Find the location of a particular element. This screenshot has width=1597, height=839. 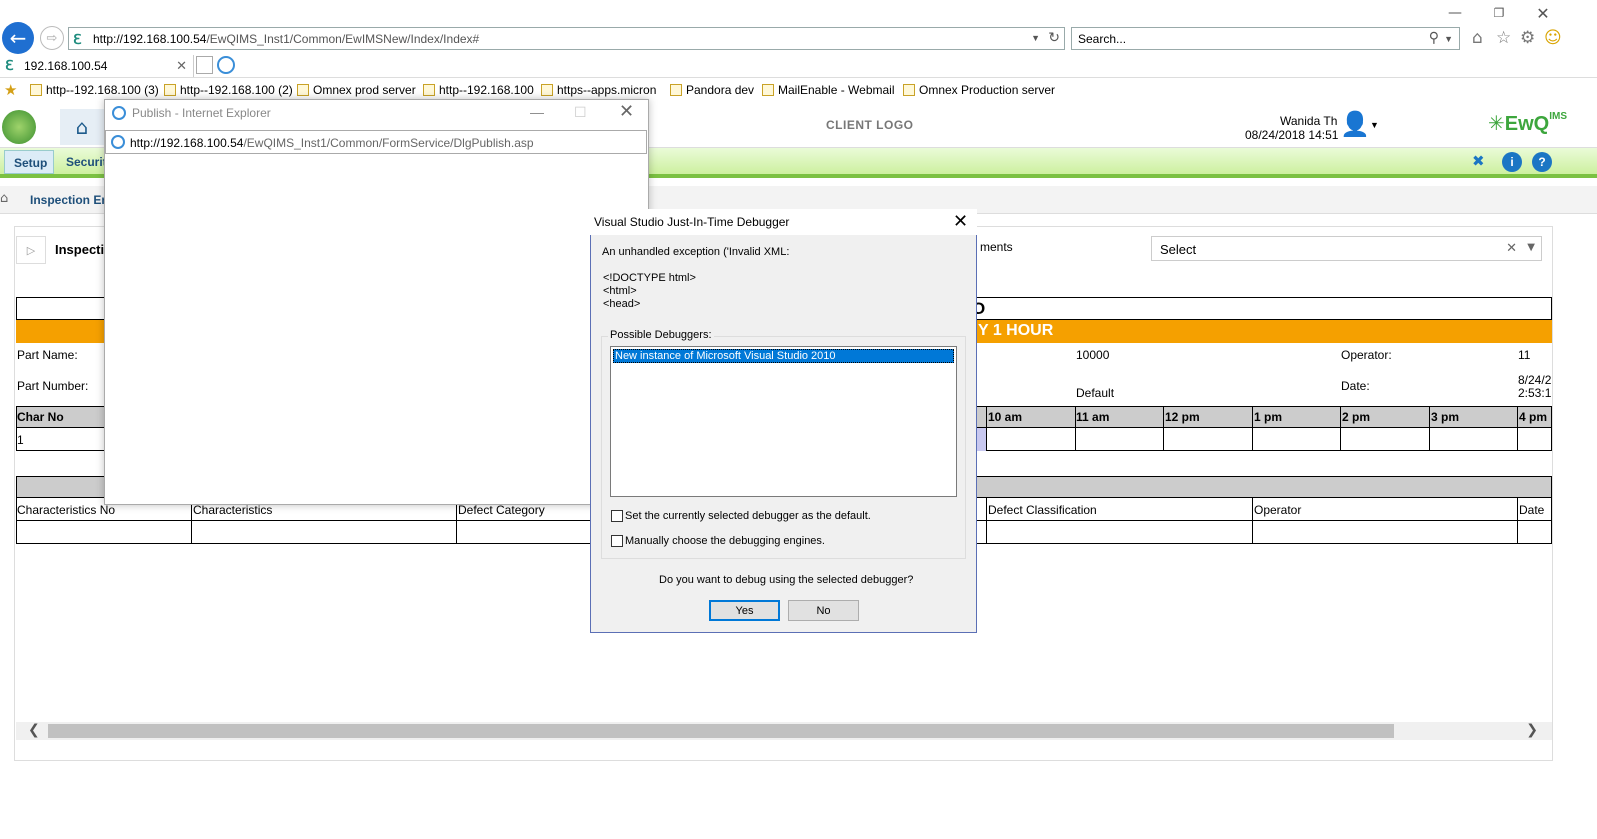

operator-label: Operator: is located at coordinates (1366, 355).